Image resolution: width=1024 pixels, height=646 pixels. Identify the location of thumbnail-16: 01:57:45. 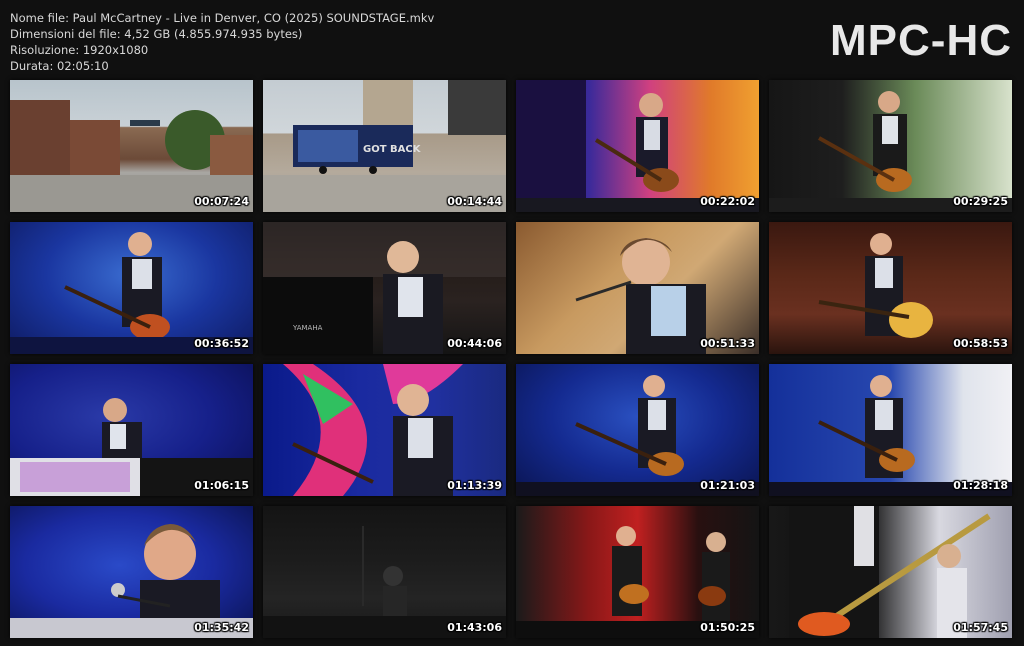
(890, 572).